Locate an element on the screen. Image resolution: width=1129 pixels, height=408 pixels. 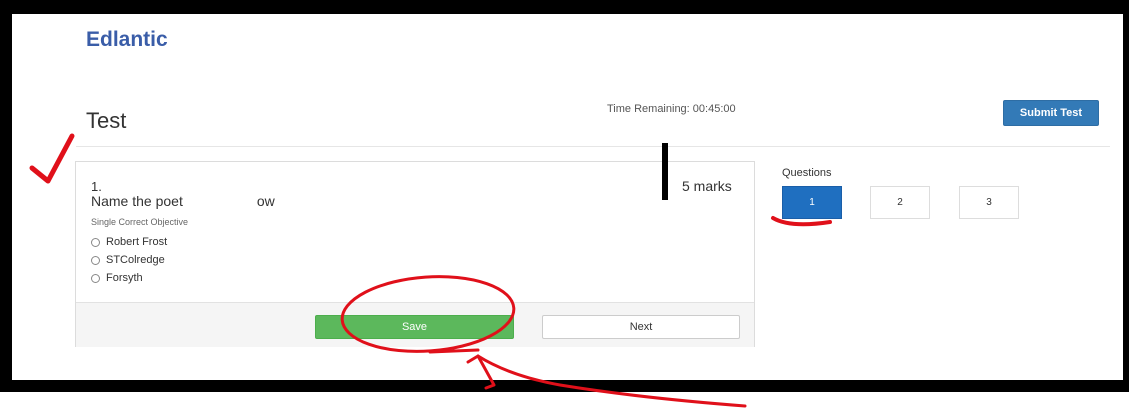
redaction-bar is located at coordinates (665, 171).